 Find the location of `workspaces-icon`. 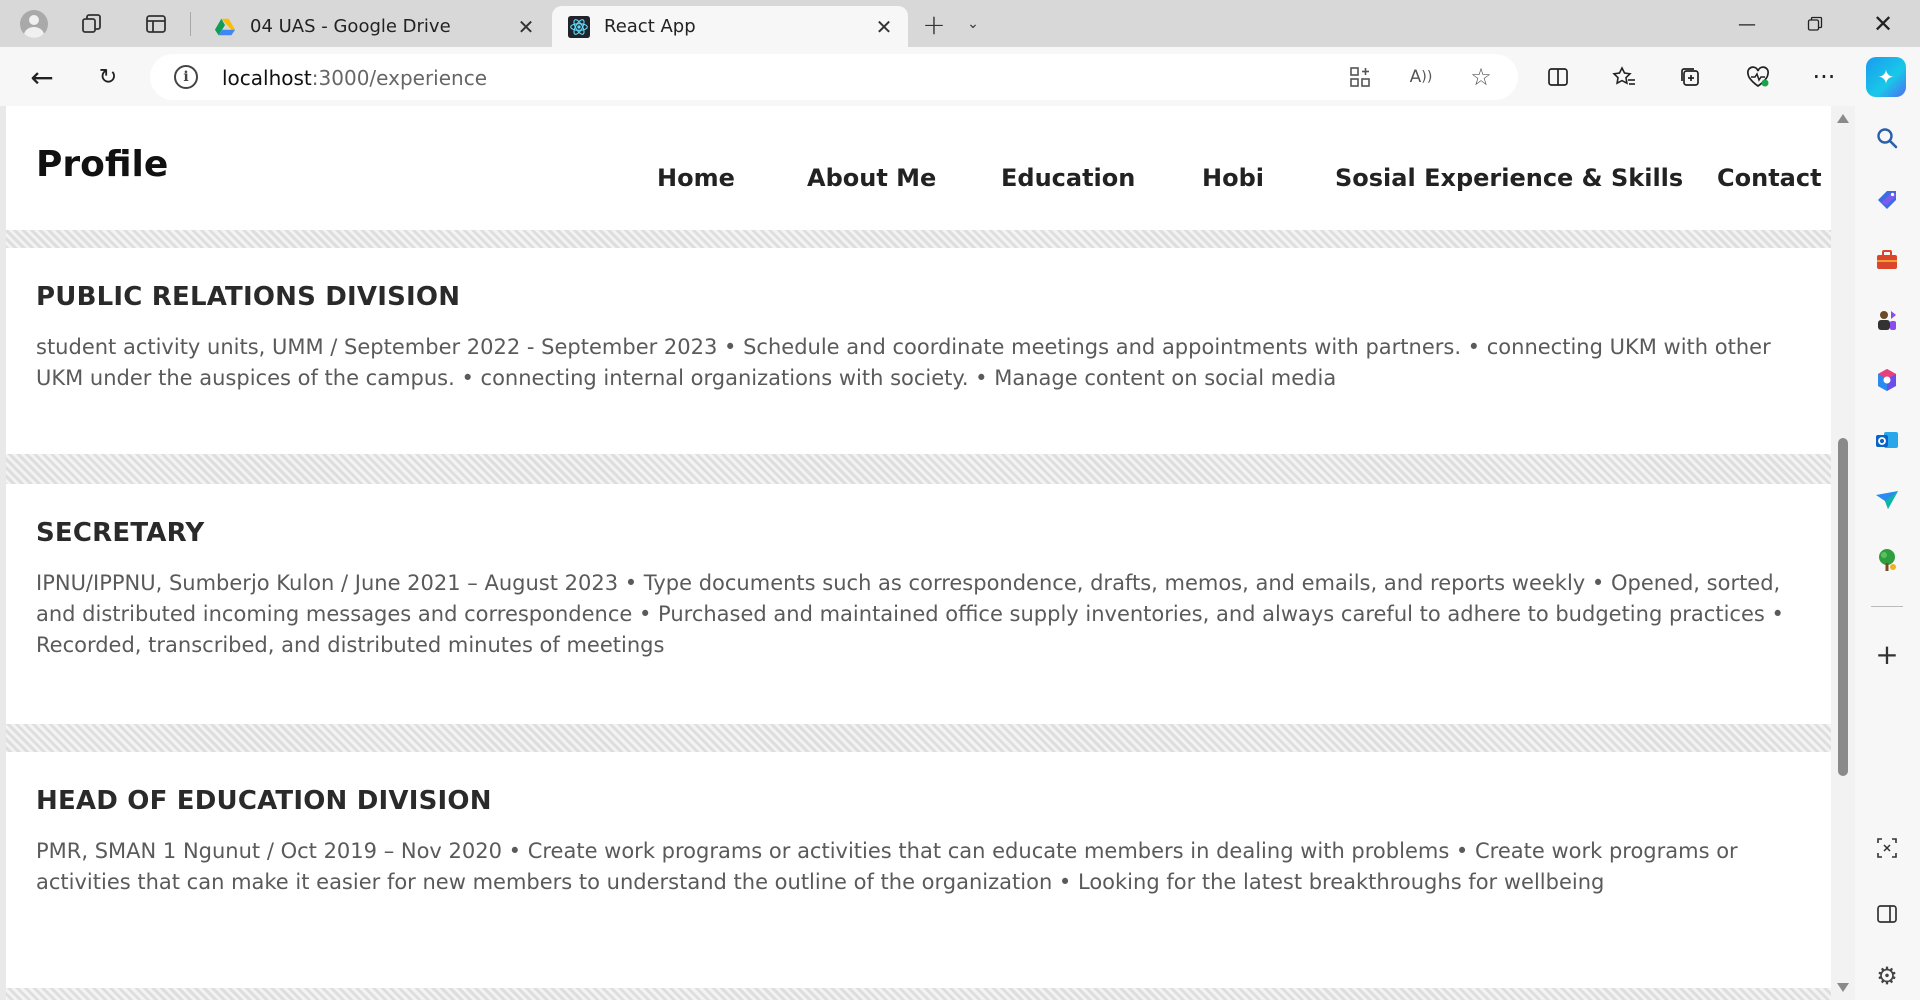

workspaces-icon is located at coordinates (92, 24).